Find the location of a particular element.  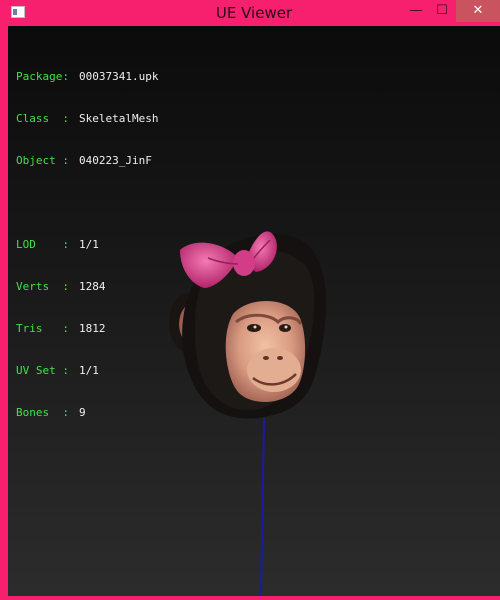

info-package-row: Package: 00037341.upk is located at coordinates (87, 77).